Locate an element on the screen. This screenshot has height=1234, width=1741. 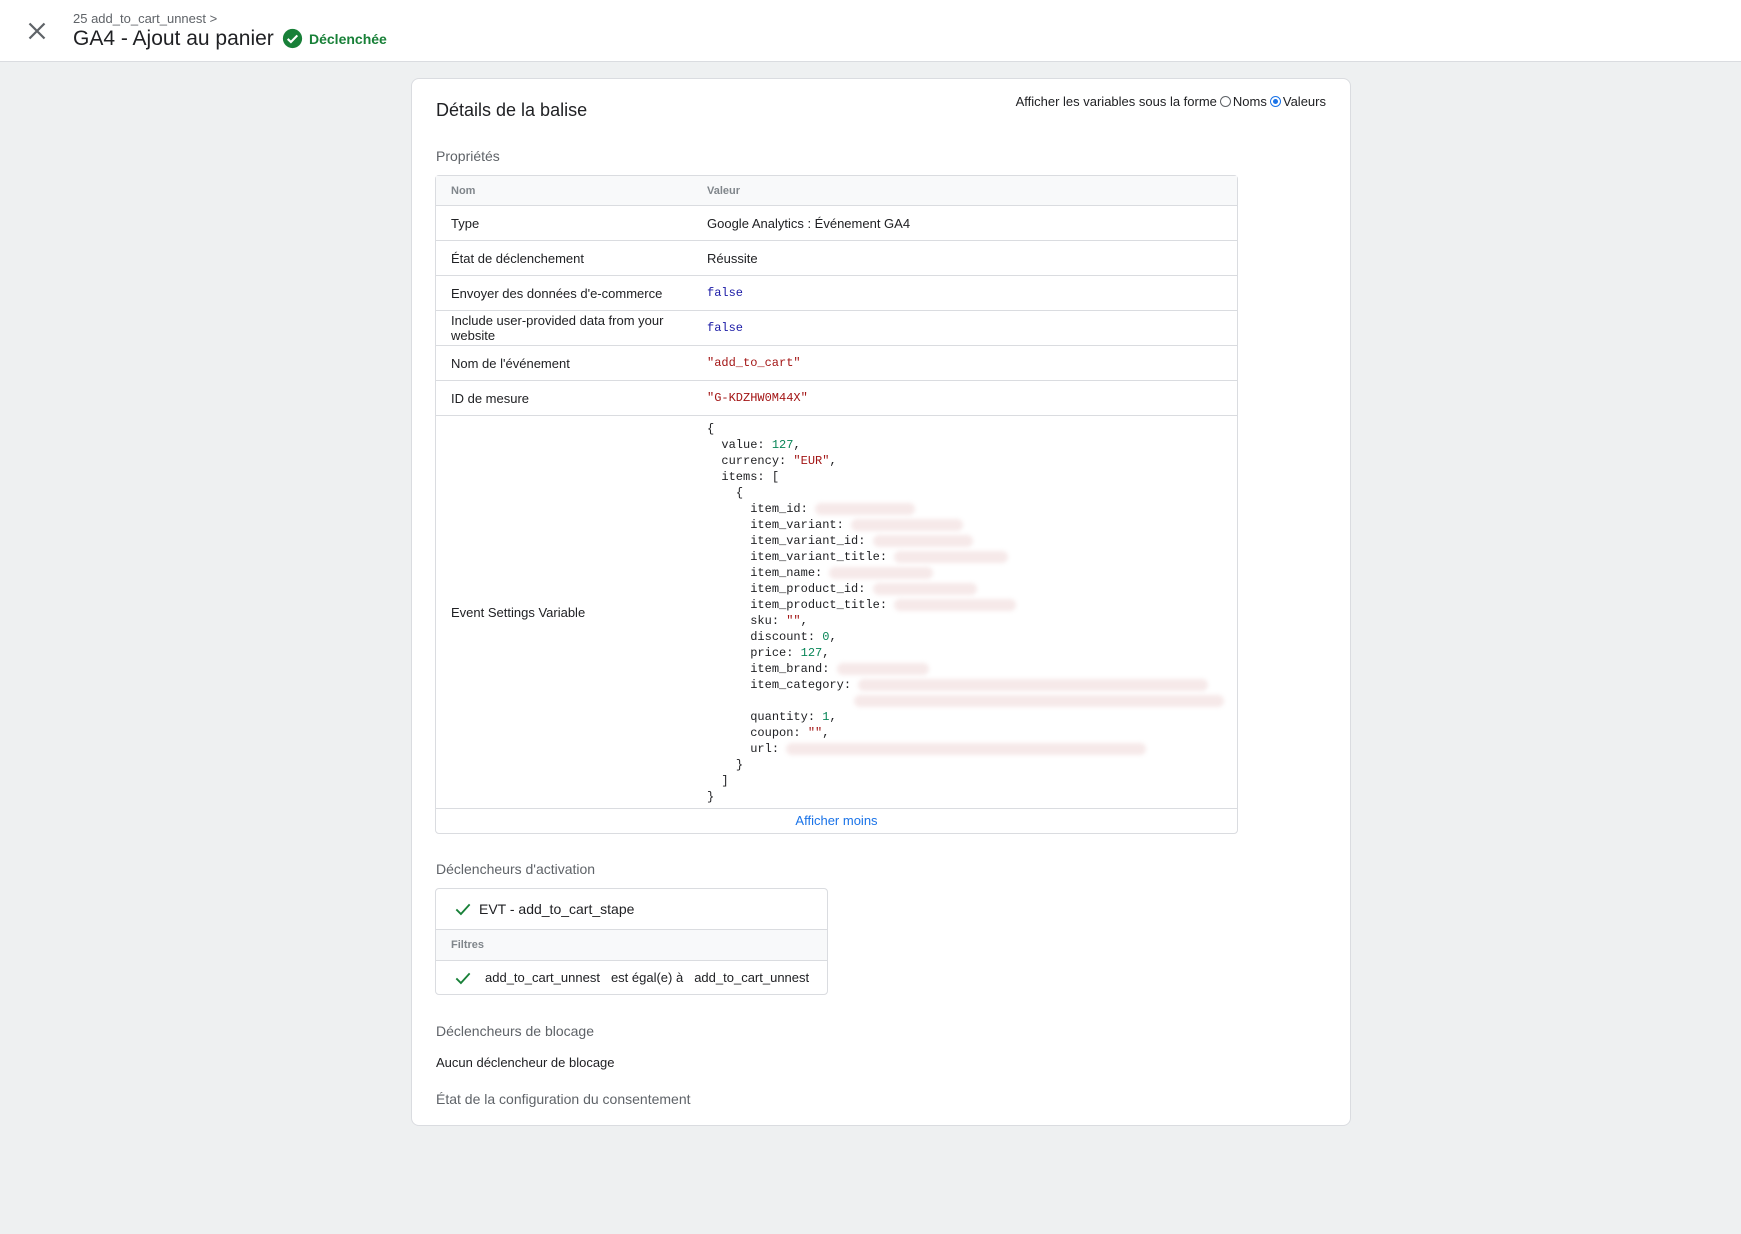
trigger-header: EVT - add_to_cart_stape is located at coordinates (631, 909).